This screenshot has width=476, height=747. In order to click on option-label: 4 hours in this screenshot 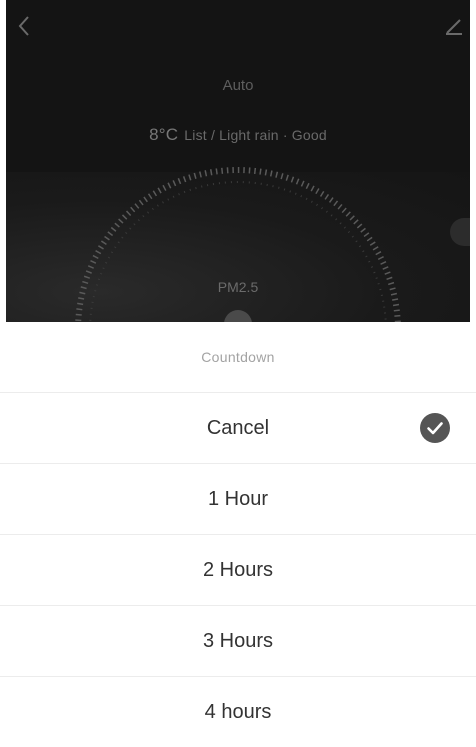, I will do `click(238, 711)`.